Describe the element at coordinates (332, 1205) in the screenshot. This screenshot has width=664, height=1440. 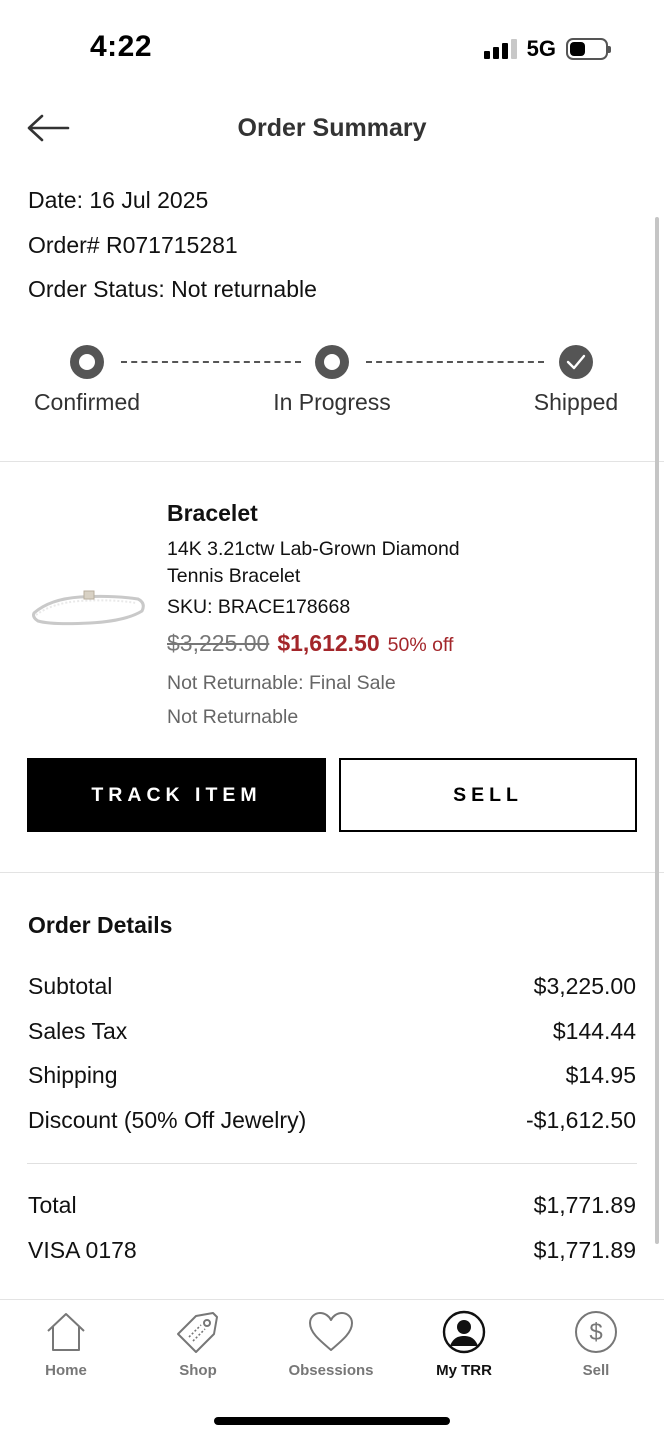
I see `total-row: Total $1,771.89` at that location.